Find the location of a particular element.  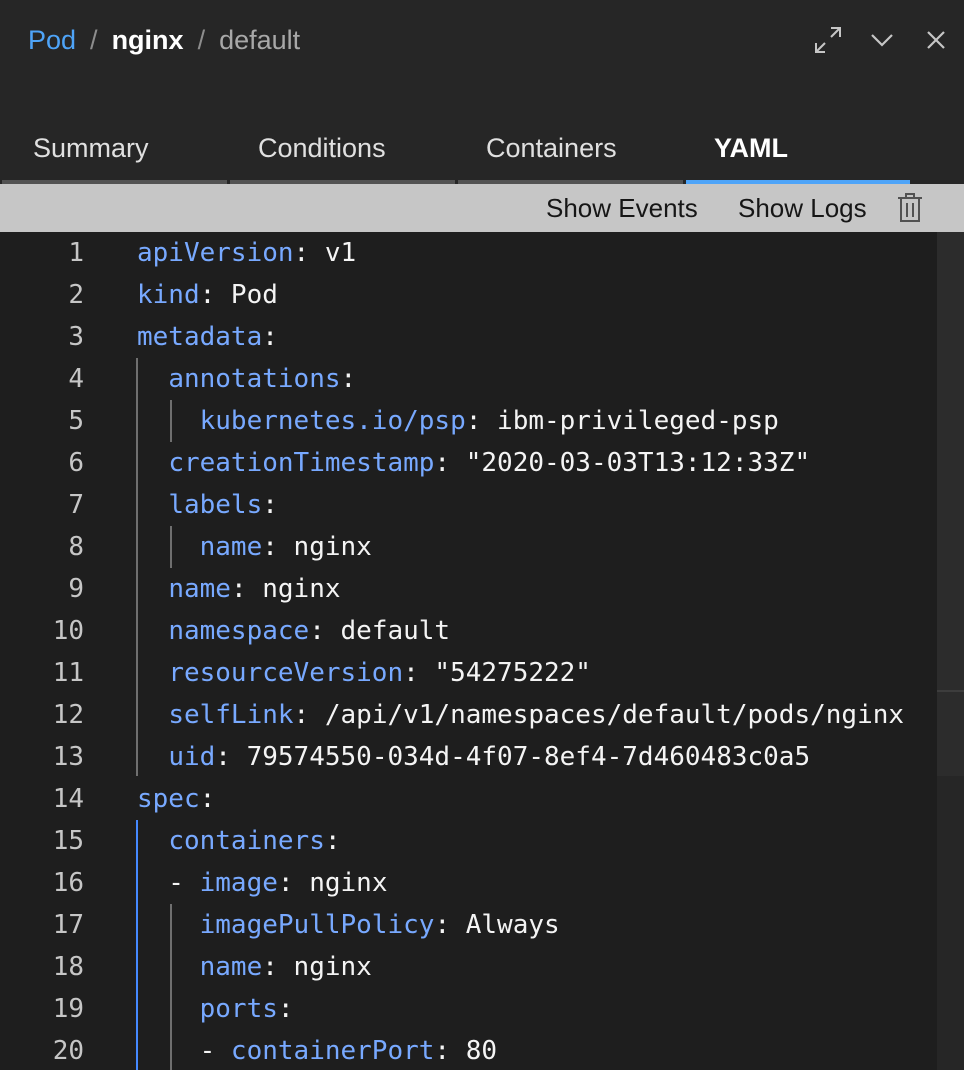

tab-yaml: YAML is located at coordinates (798, 147).